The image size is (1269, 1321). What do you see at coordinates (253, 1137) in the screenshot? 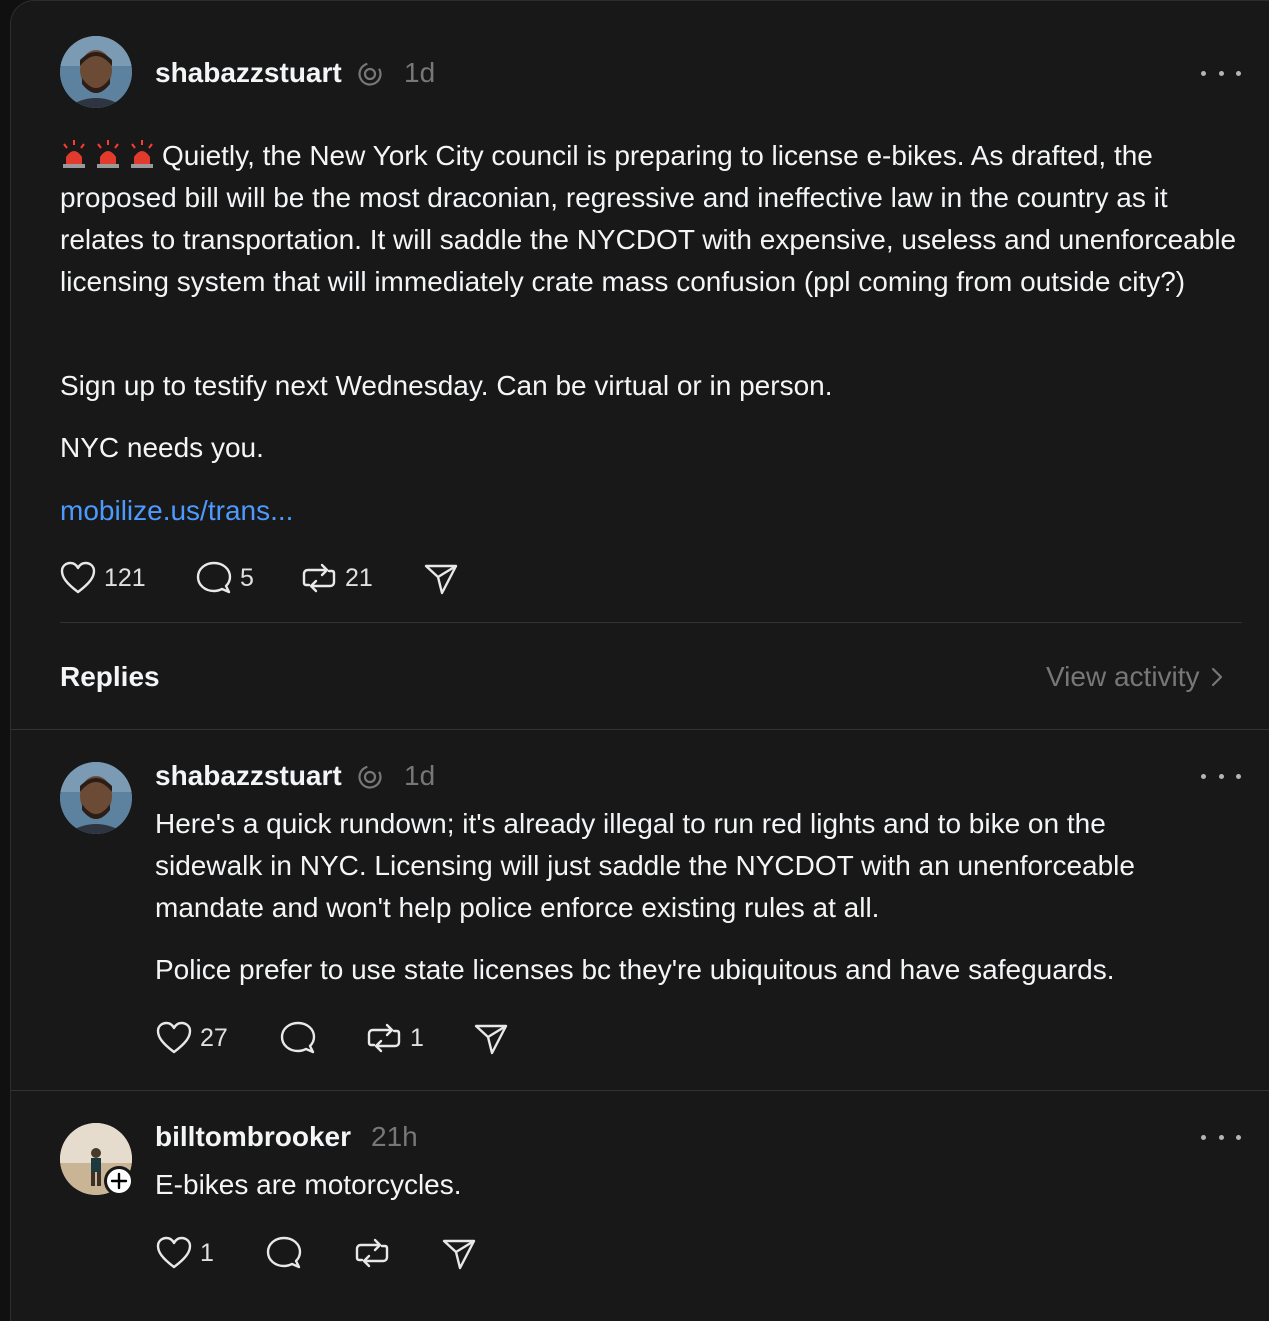
I see `reply2-username: billtombrooker` at bounding box center [253, 1137].